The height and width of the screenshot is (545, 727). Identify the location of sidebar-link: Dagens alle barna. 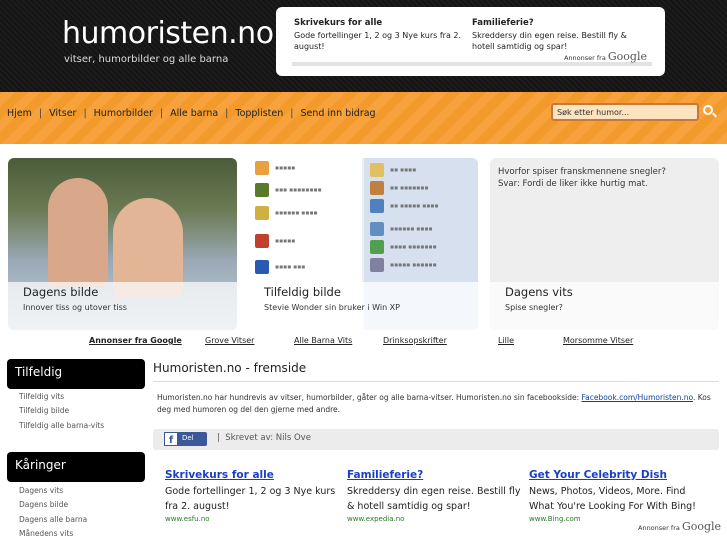
(53, 519).